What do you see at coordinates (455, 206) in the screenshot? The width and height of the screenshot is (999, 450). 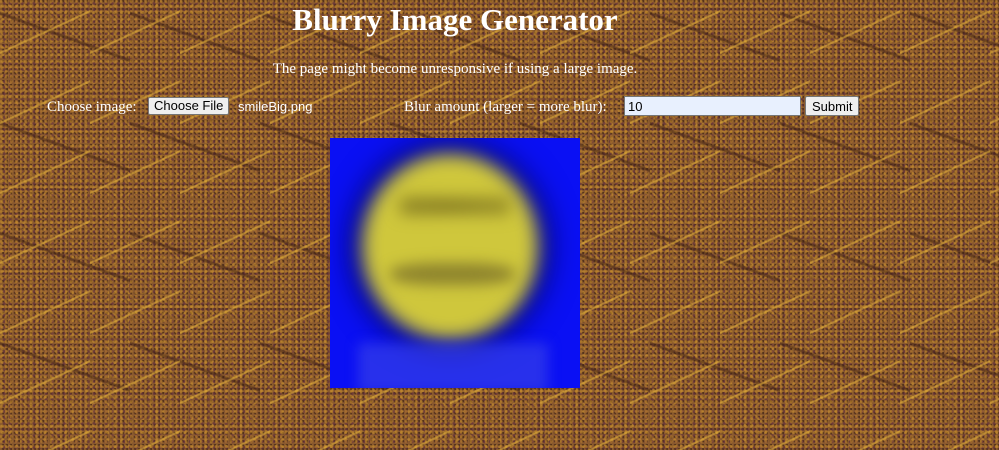 I see `blurred-smiley-eyes` at bounding box center [455, 206].